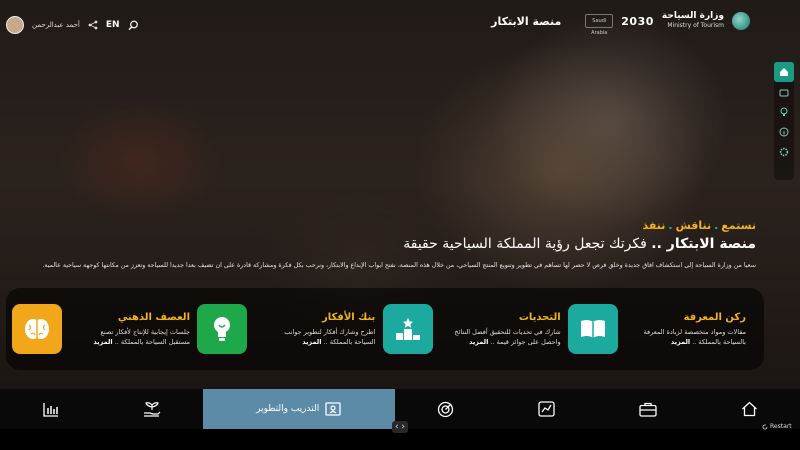  What do you see at coordinates (714, 317) in the screenshot?
I see `card-title: ركن المعرفة` at bounding box center [714, 317].